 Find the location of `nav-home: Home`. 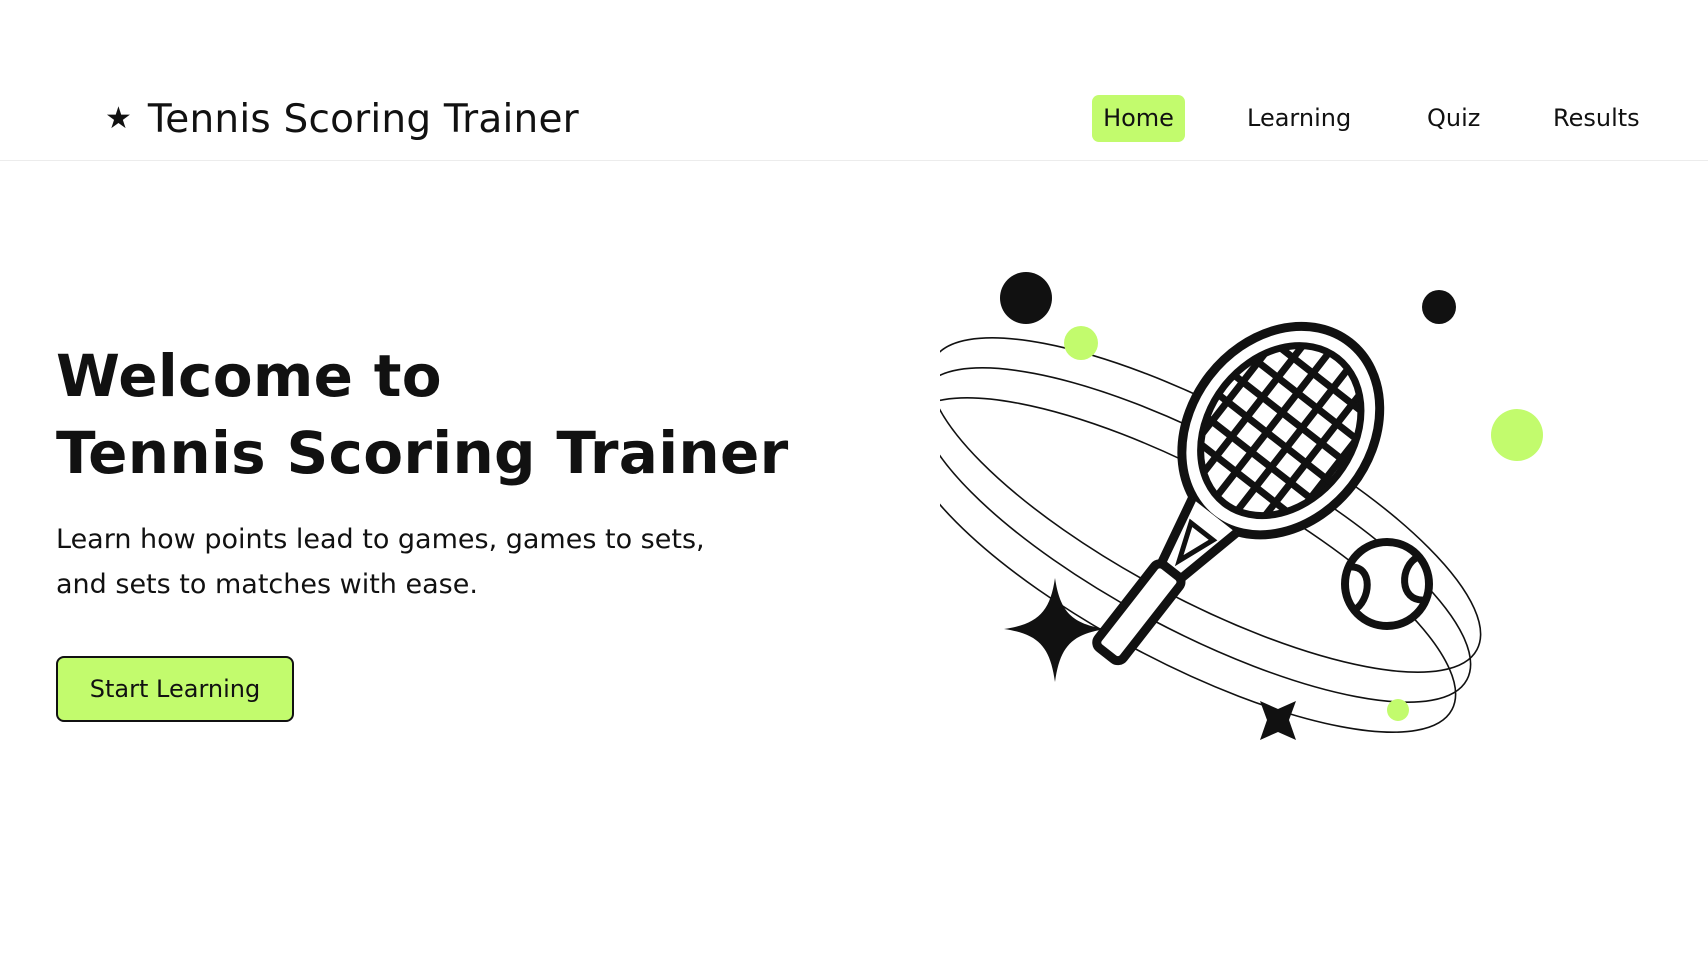

nav-home: Home is located at coordinates (1138, 118).